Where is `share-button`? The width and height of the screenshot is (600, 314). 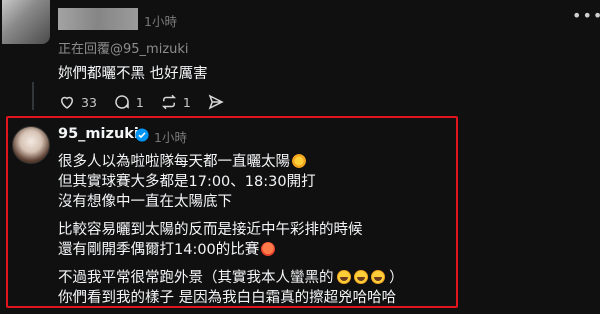 share-button is located at coordinates (218, 102).